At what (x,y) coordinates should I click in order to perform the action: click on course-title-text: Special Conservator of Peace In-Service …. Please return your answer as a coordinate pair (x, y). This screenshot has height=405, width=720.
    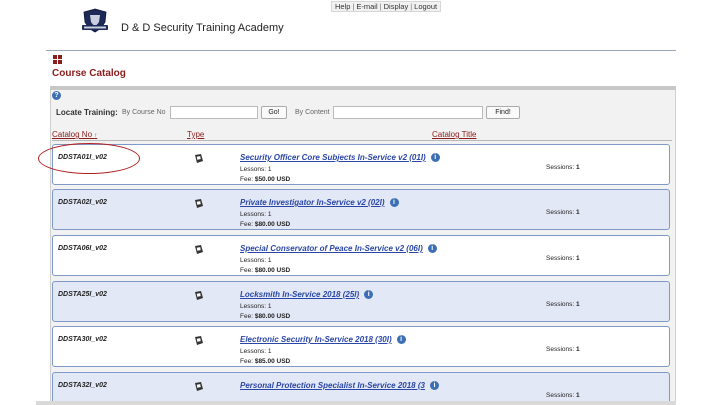
    Looking at the image, I should click on (331, 248).